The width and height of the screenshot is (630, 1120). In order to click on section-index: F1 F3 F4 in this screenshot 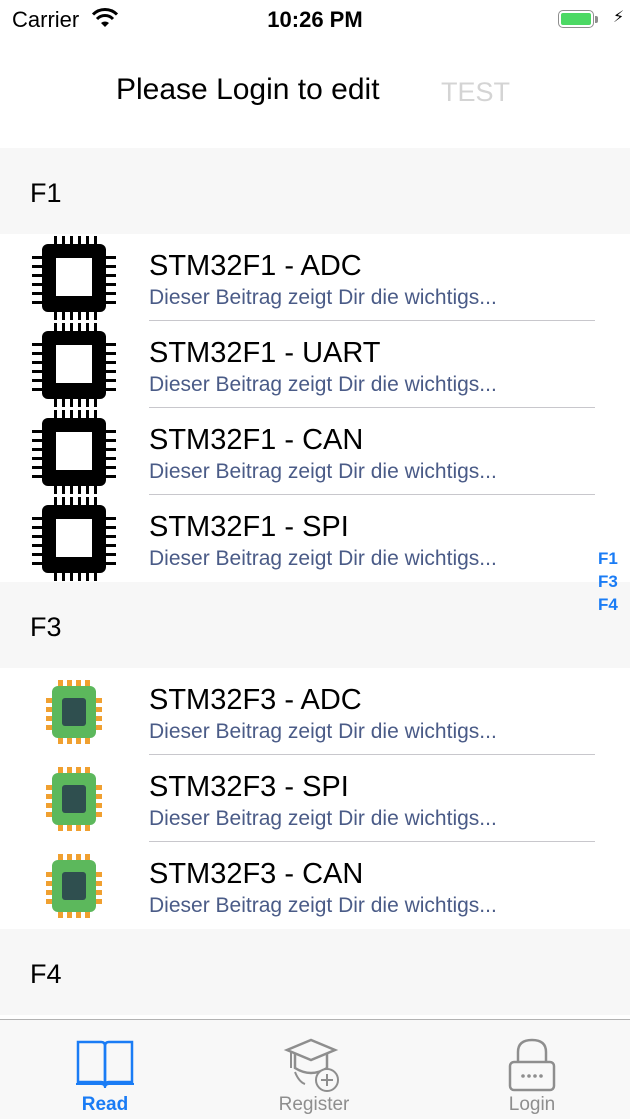, I will do `click(613, 581)`.